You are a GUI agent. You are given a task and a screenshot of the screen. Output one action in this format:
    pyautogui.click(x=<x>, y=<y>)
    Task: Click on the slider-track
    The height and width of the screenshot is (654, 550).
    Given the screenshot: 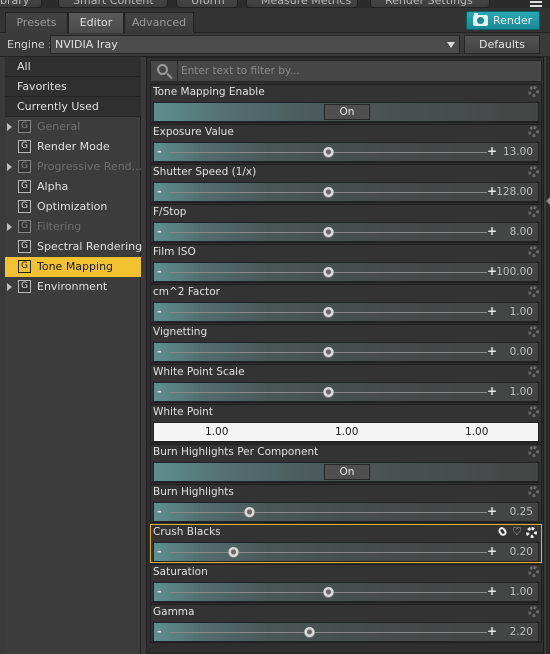 What is the action you would take?
    pyautogui.click(x=328, y=632)
    